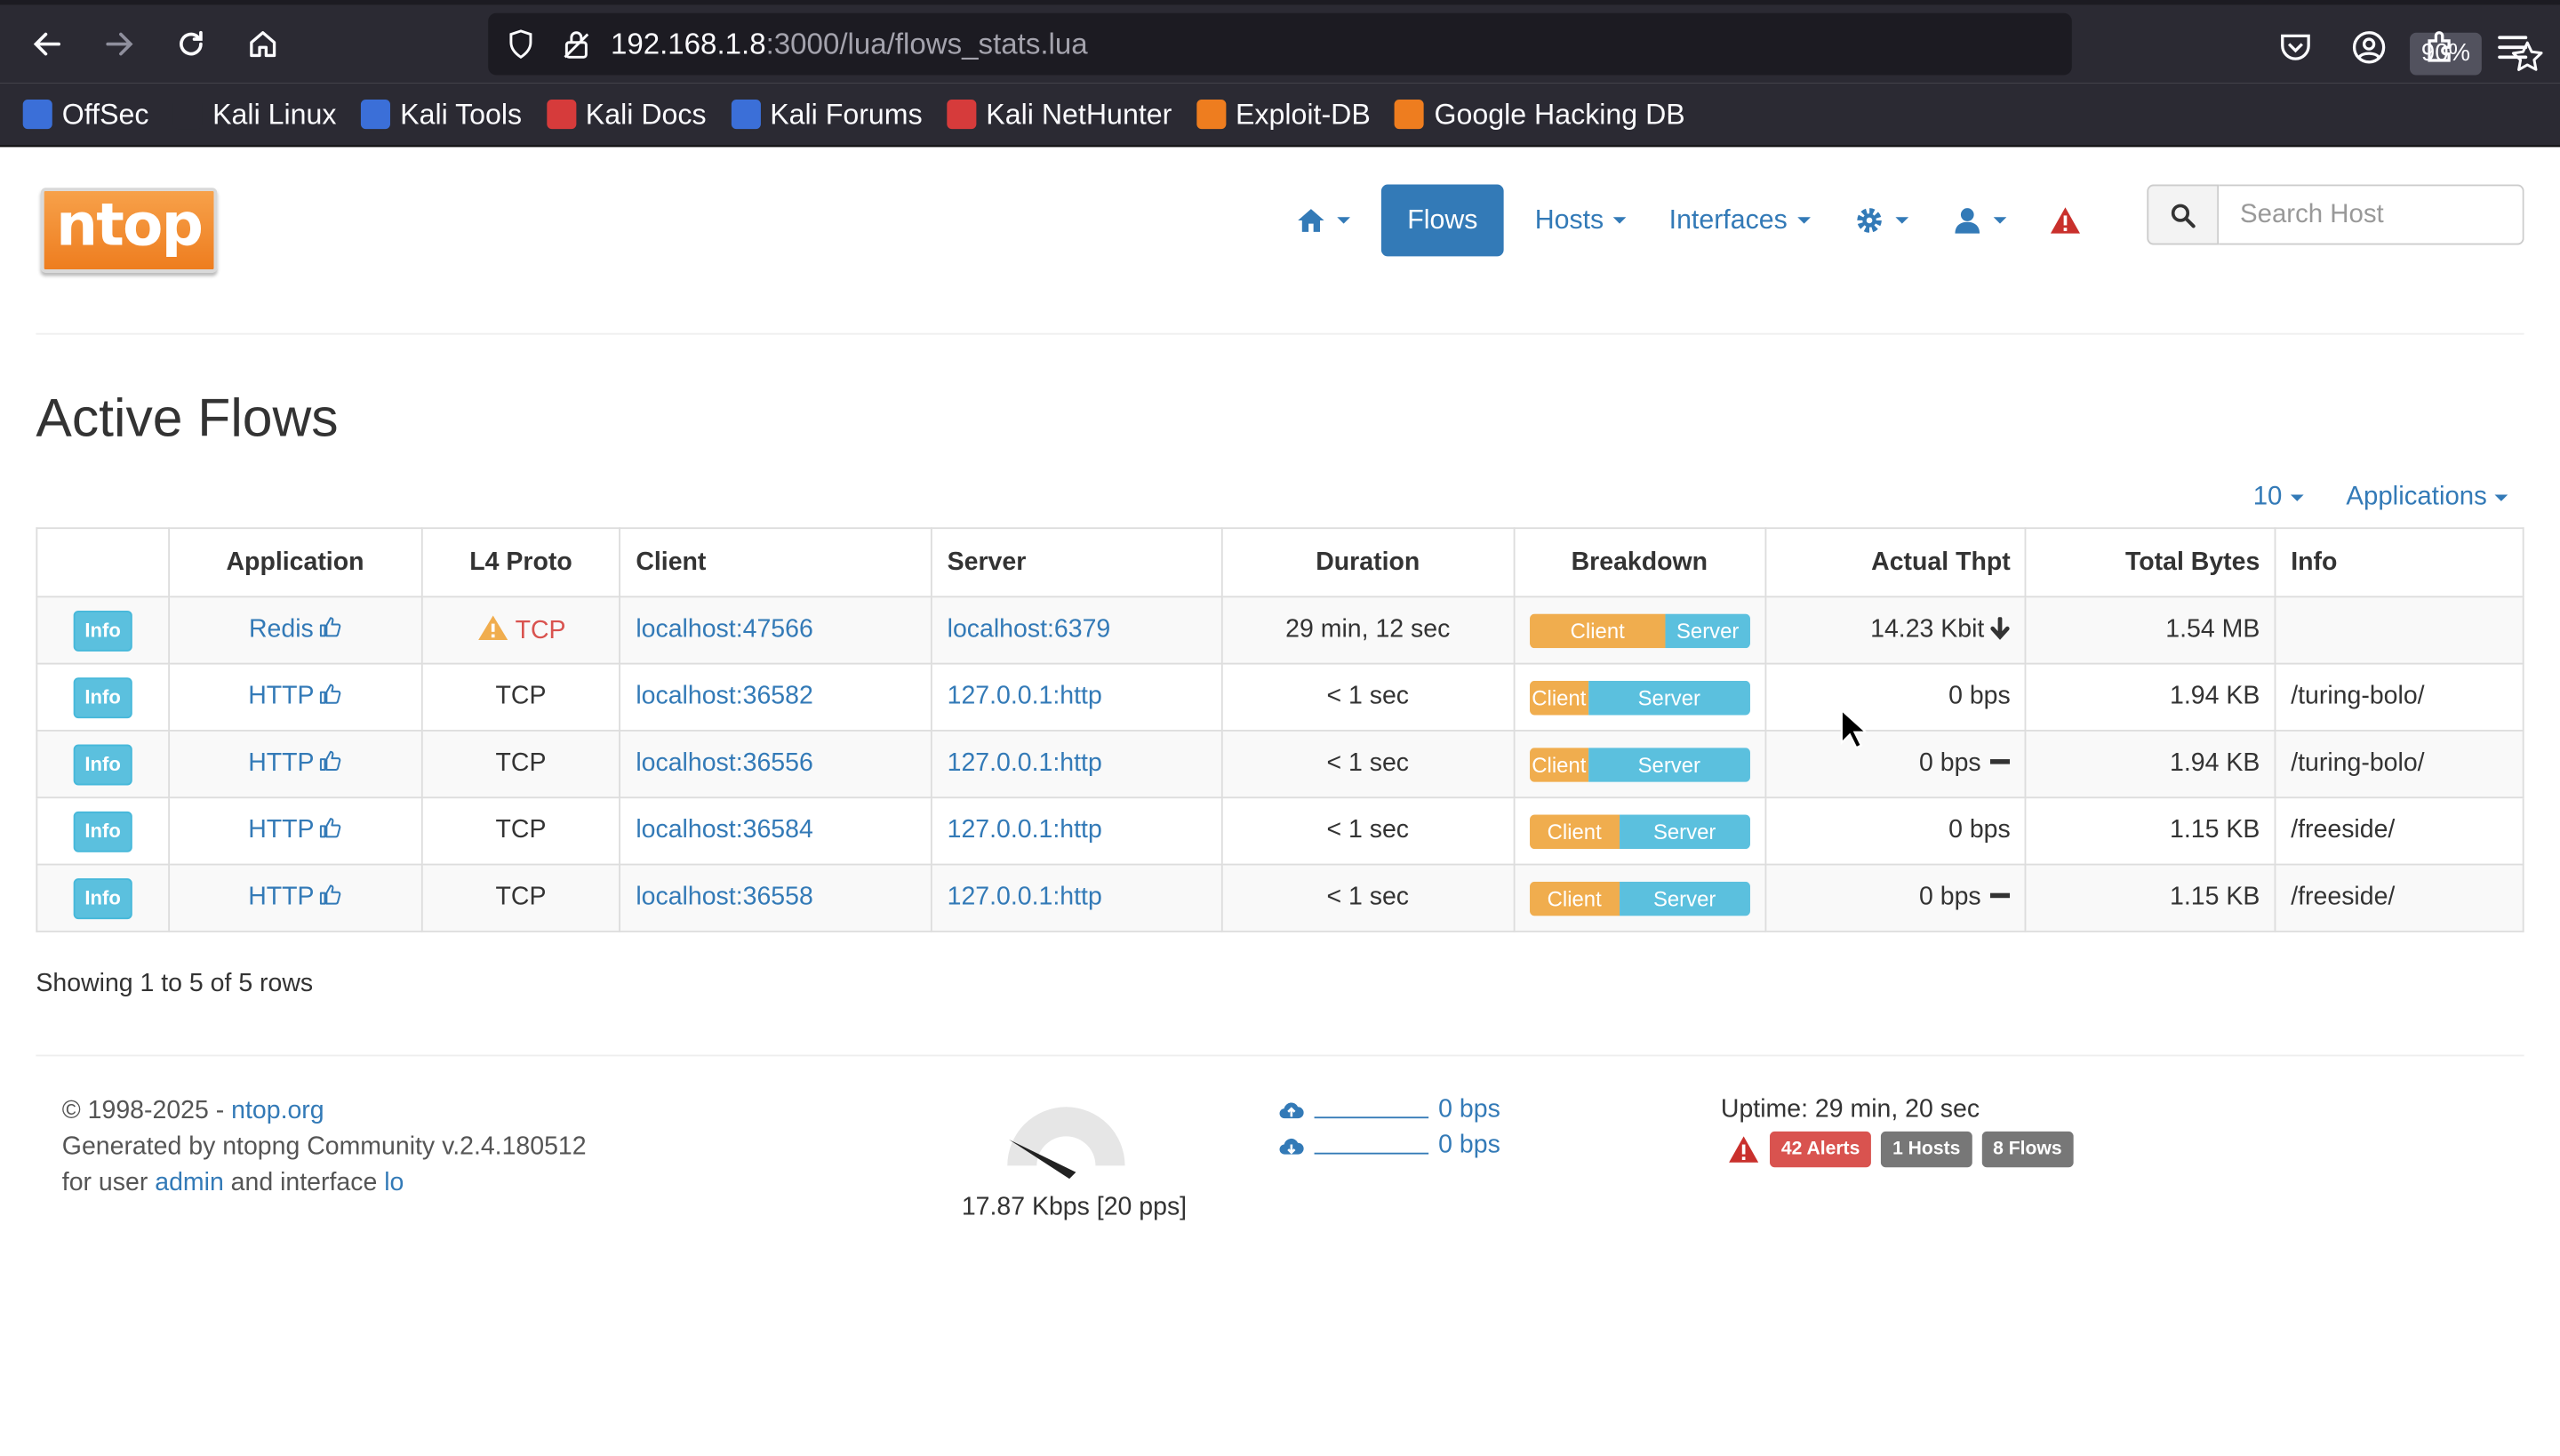 The image size is (2560, 1456). I want to click on alerts-badge: 42 Alerts, so click(1821, 1149).